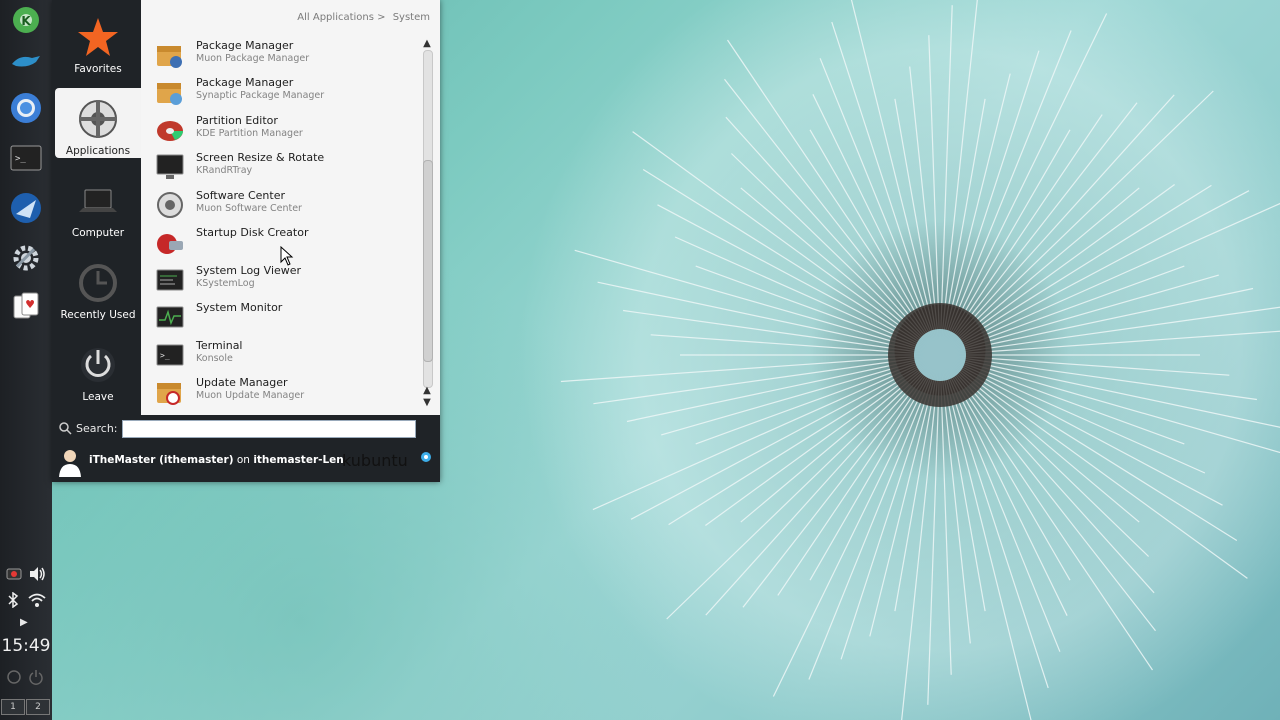 This screenshot has height=720, width=1280. I want to click on tab-label: Recently Used, so click(98, 315).